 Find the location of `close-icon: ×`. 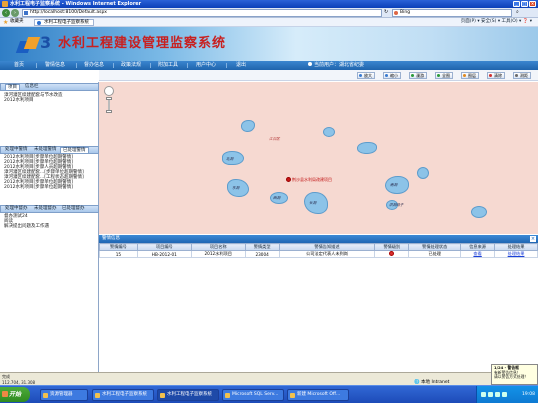

close-icon: × is located at coordinates (533, 239).